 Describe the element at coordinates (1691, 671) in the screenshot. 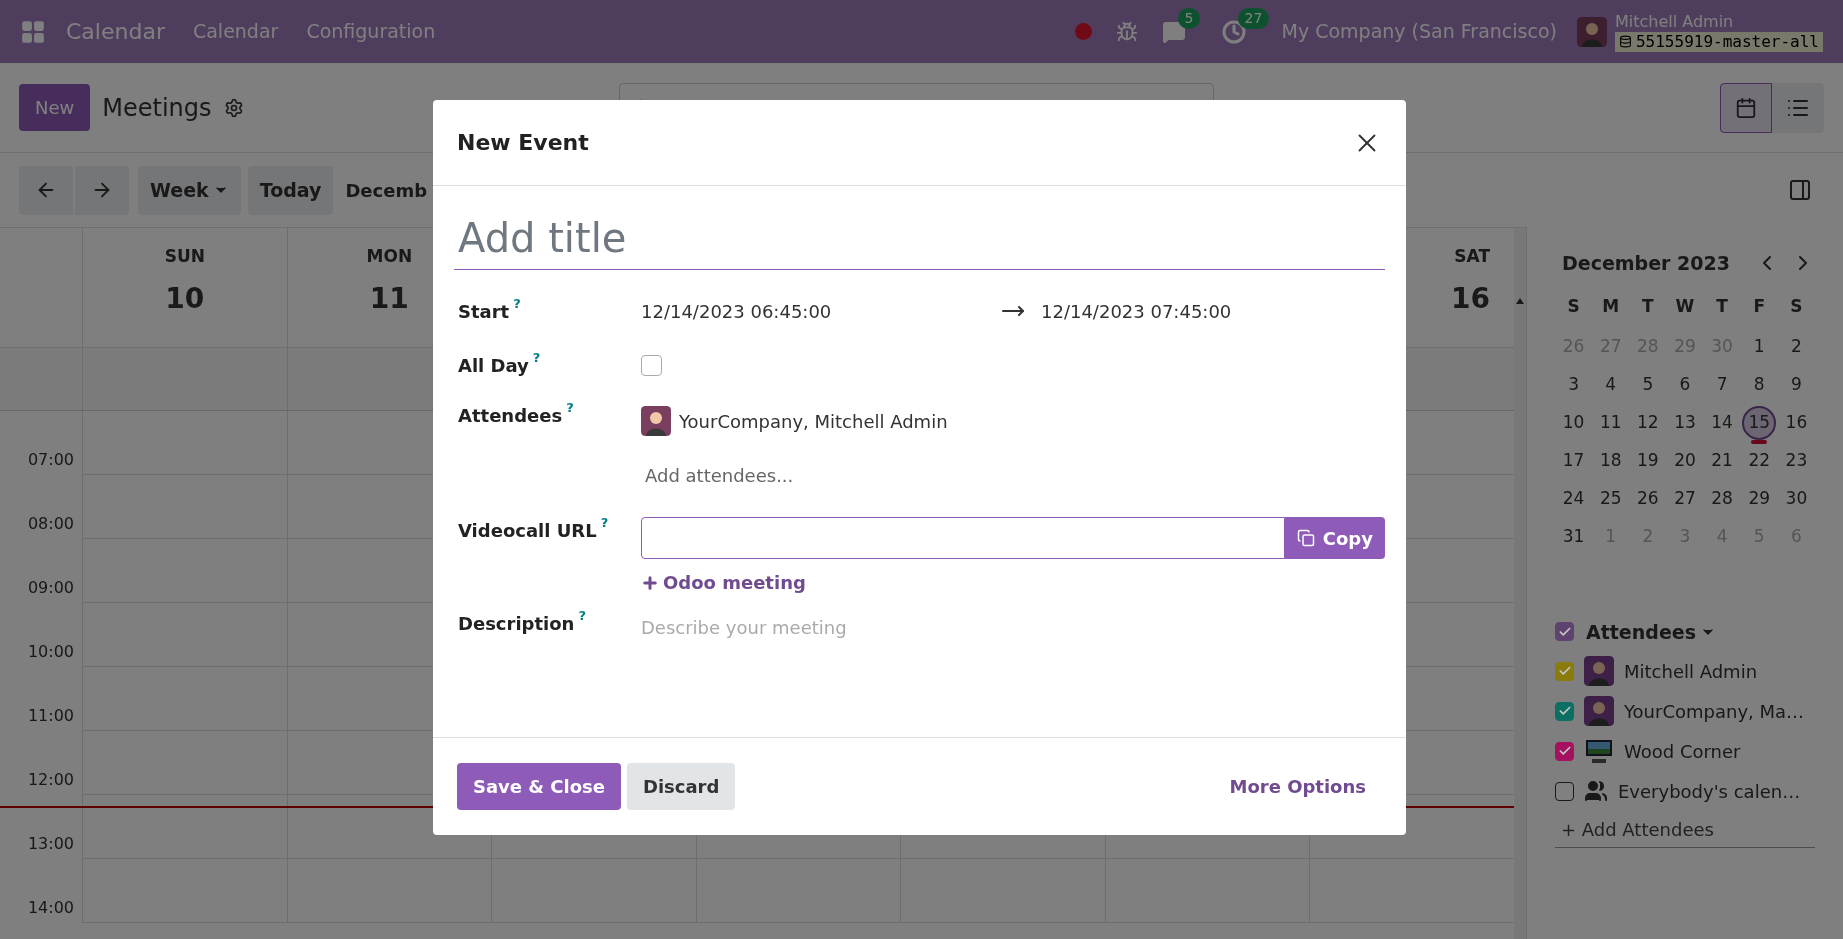

I see `attendee-name: Mitchell Admin` at that location.